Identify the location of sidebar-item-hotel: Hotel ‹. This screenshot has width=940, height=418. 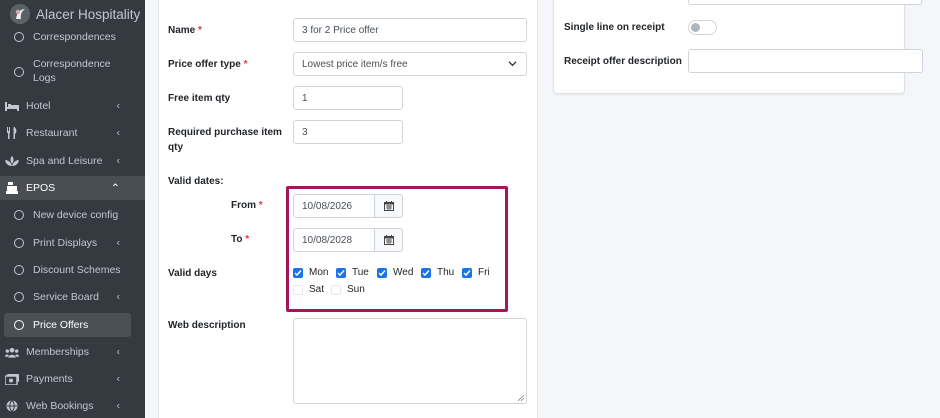
(72, 106).